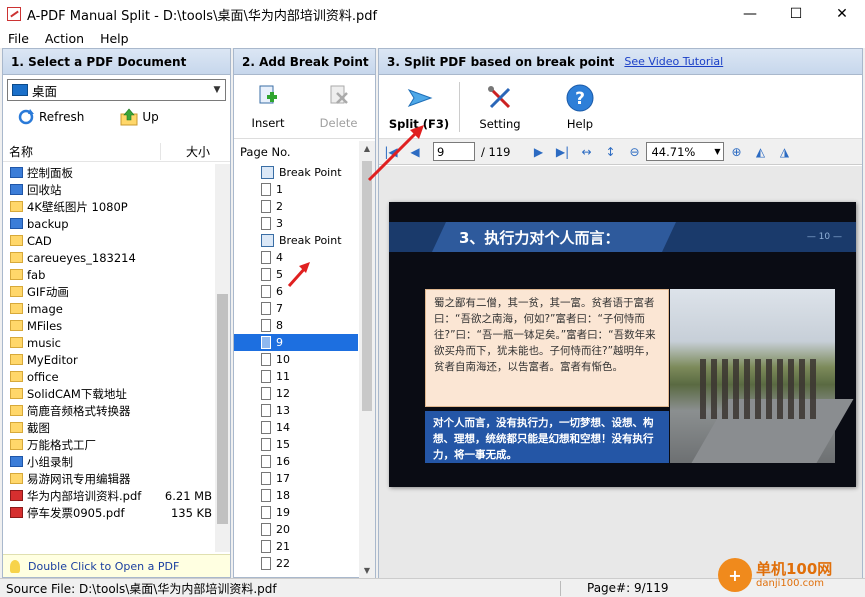  Describe the element at coordinates (43, 376) in the screenshot. I see `file-name: office` at that location.